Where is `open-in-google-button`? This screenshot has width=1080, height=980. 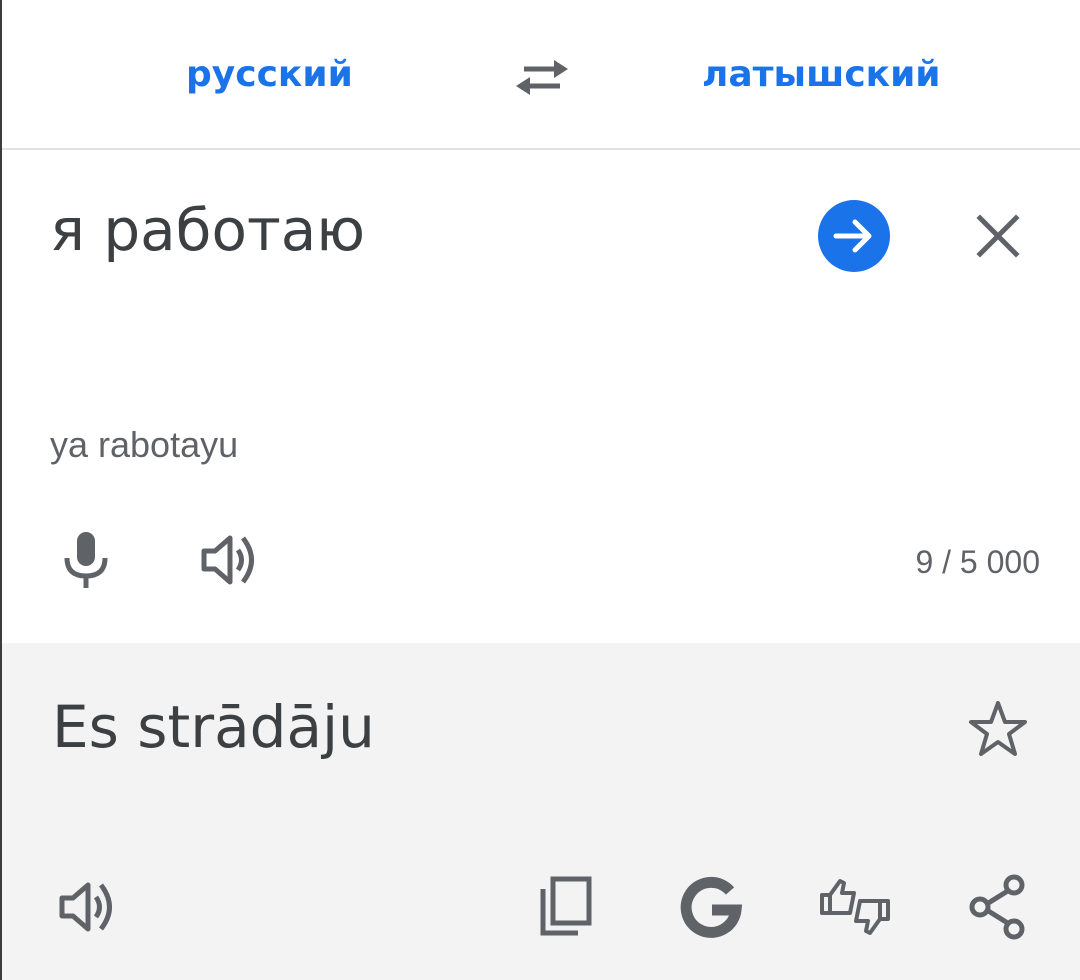
open-in-google-button is located at coordinates (711, 908).